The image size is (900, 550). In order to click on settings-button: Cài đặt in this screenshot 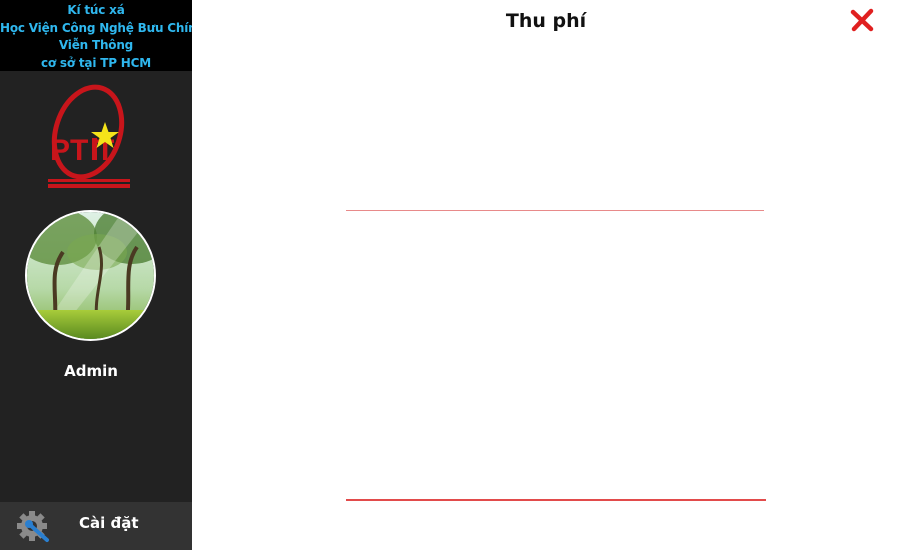, I will do `click(96, 526)`.